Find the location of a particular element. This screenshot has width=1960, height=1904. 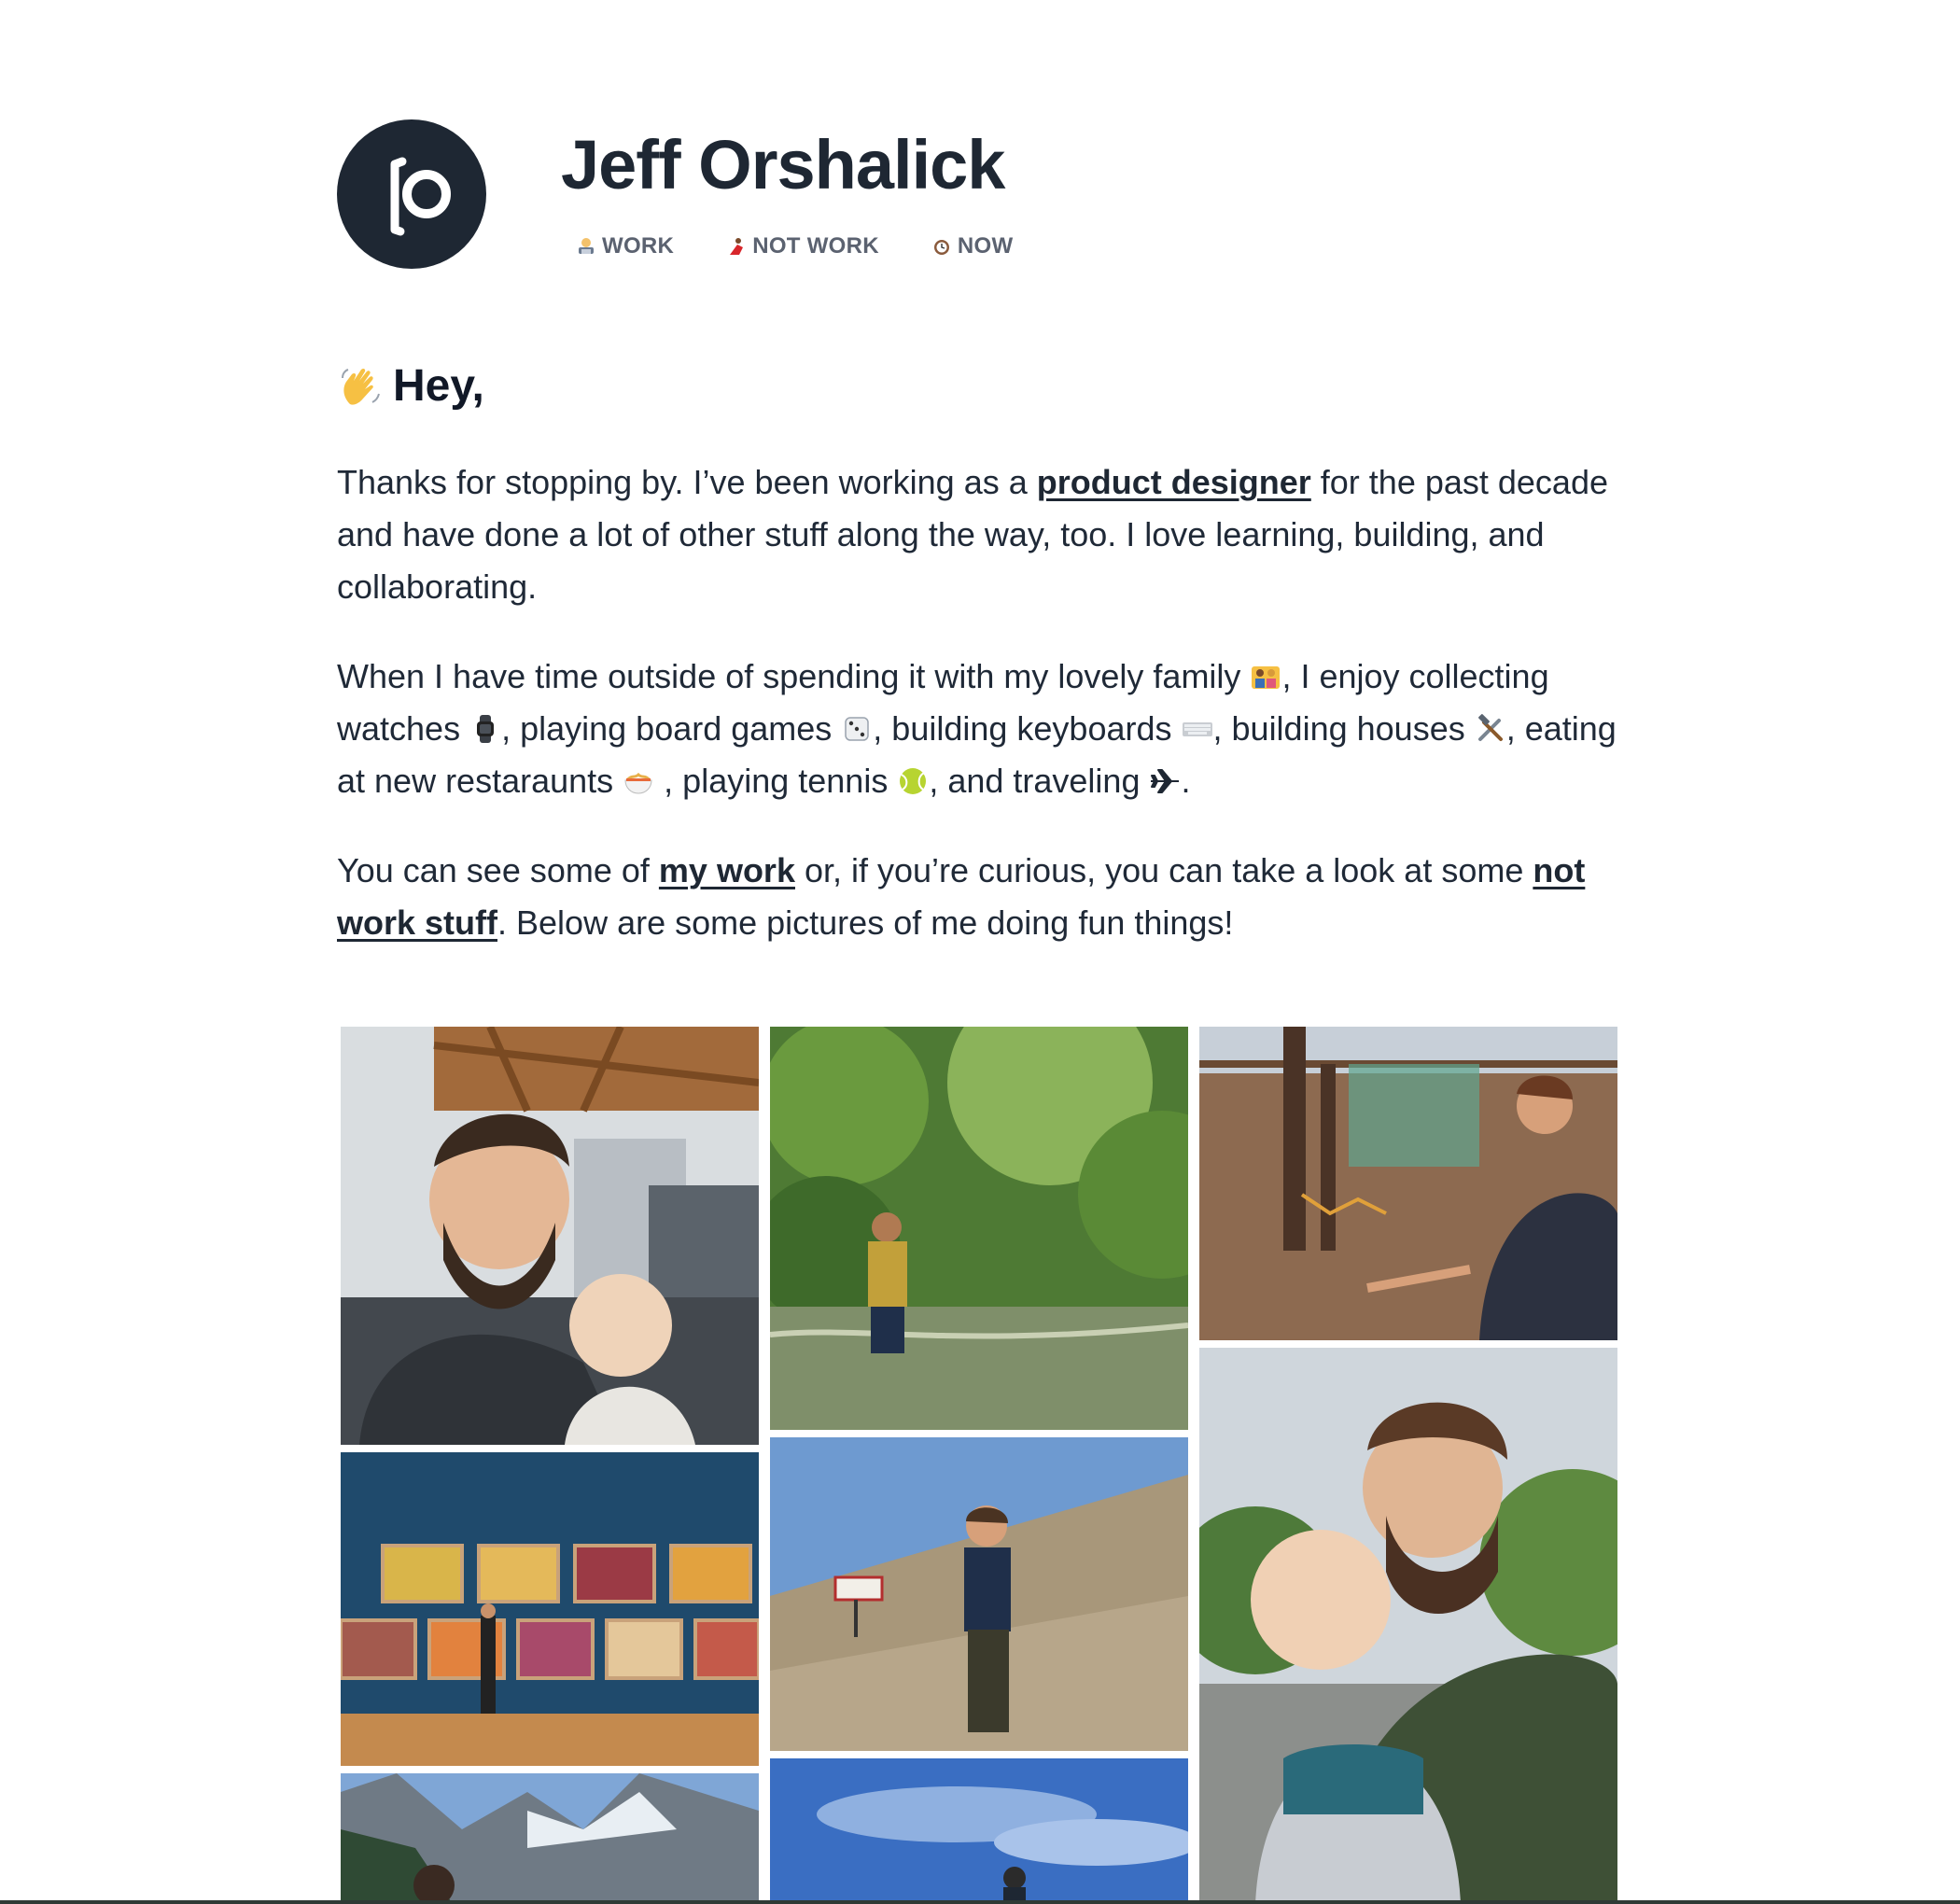

photo-desert-sign-image is located at coordinates (979, 1594).